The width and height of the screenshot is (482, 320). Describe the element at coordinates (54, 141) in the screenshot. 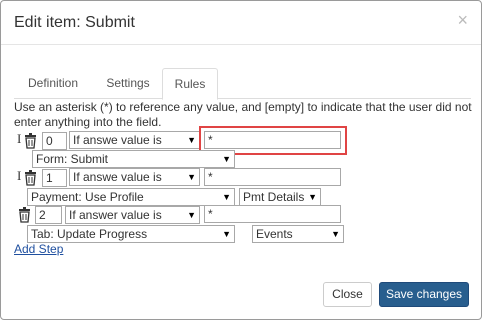

I see `step-number-field: 0` at that location.